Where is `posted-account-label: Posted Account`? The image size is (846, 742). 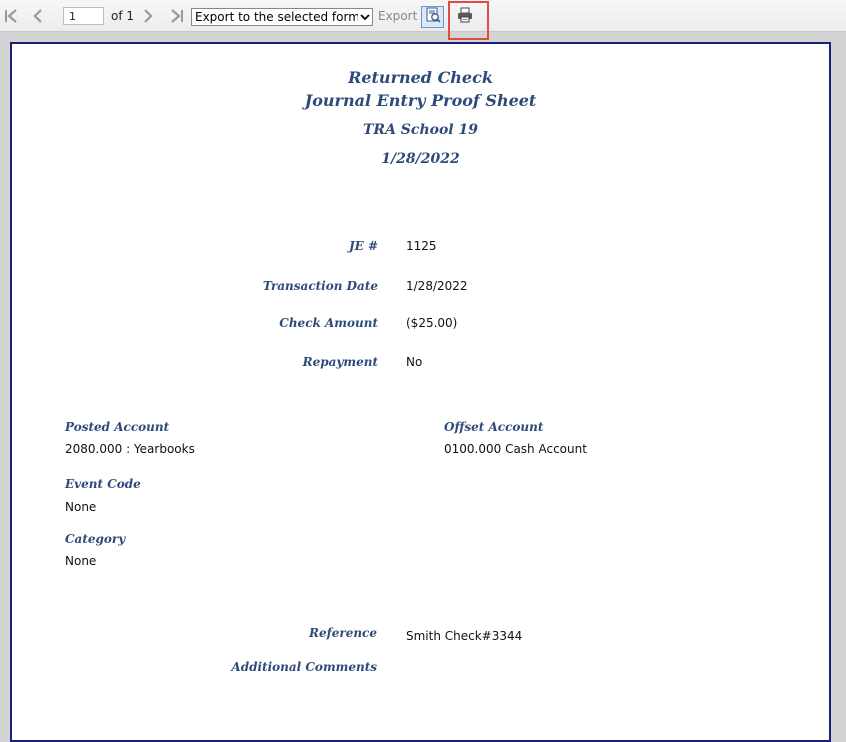 posted-account-label: Posted Account is located at coordinates (117, 427).